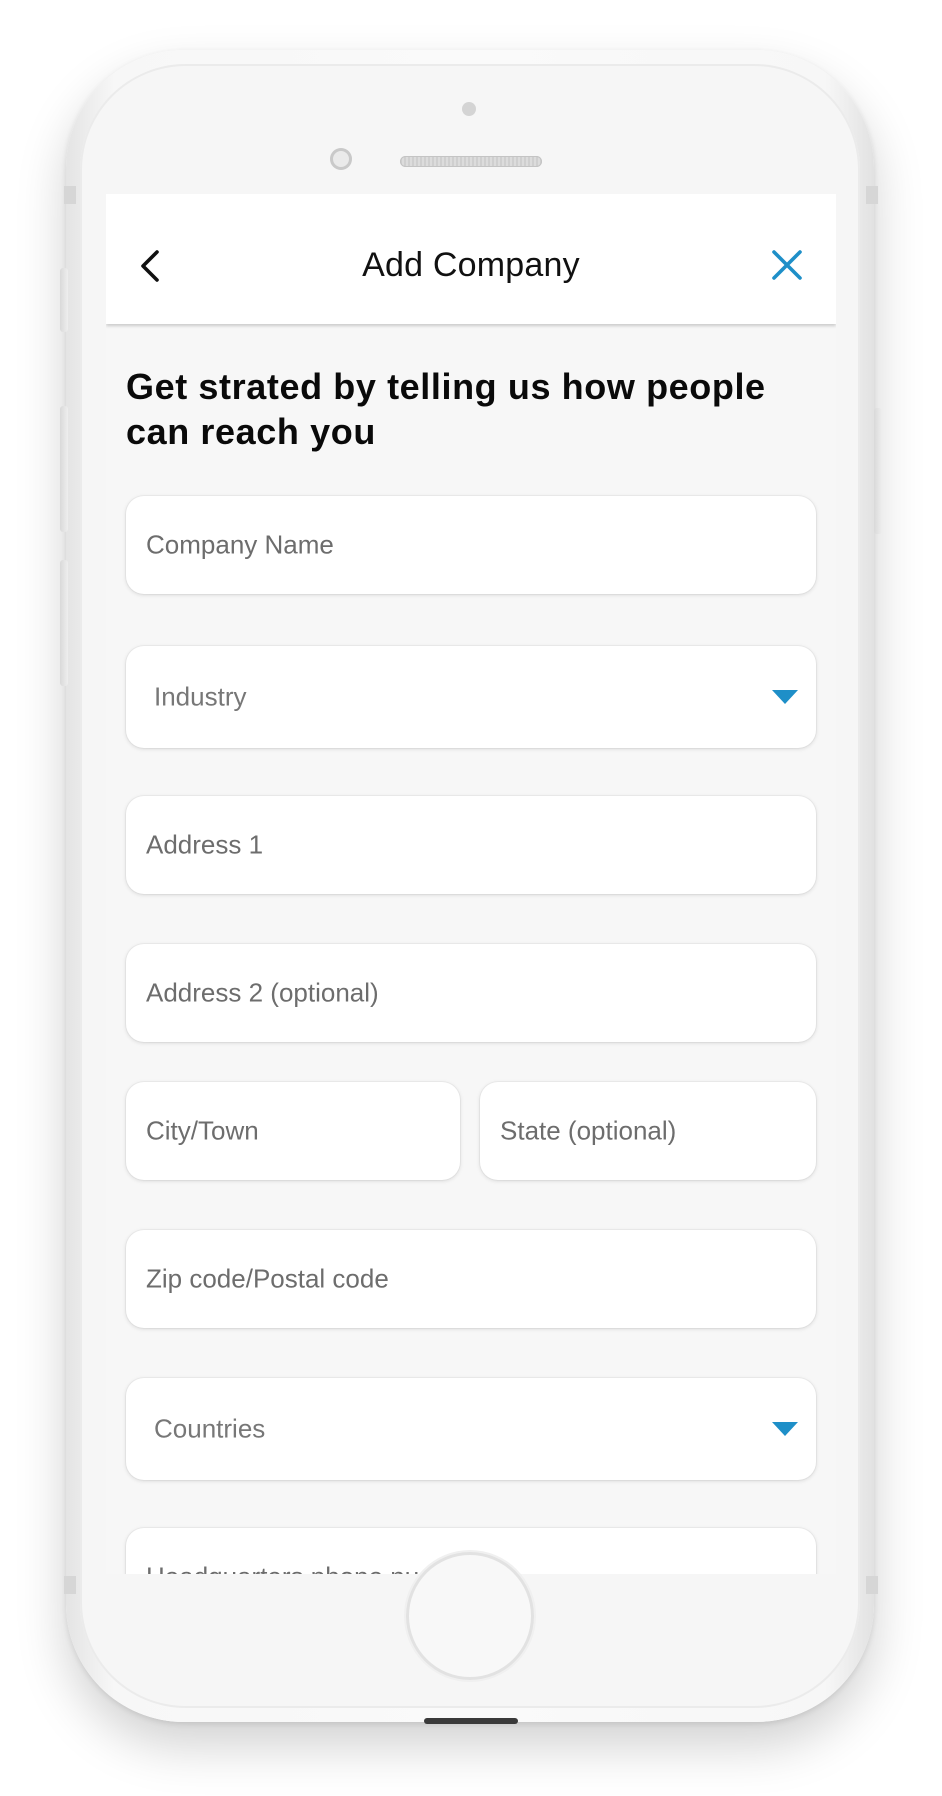 Image resolution: width=942 pixels, height=1796 pixels. Describe the element at coordinates (471, 697) in the screenshot. I see `industry-select: Industry` at that location.